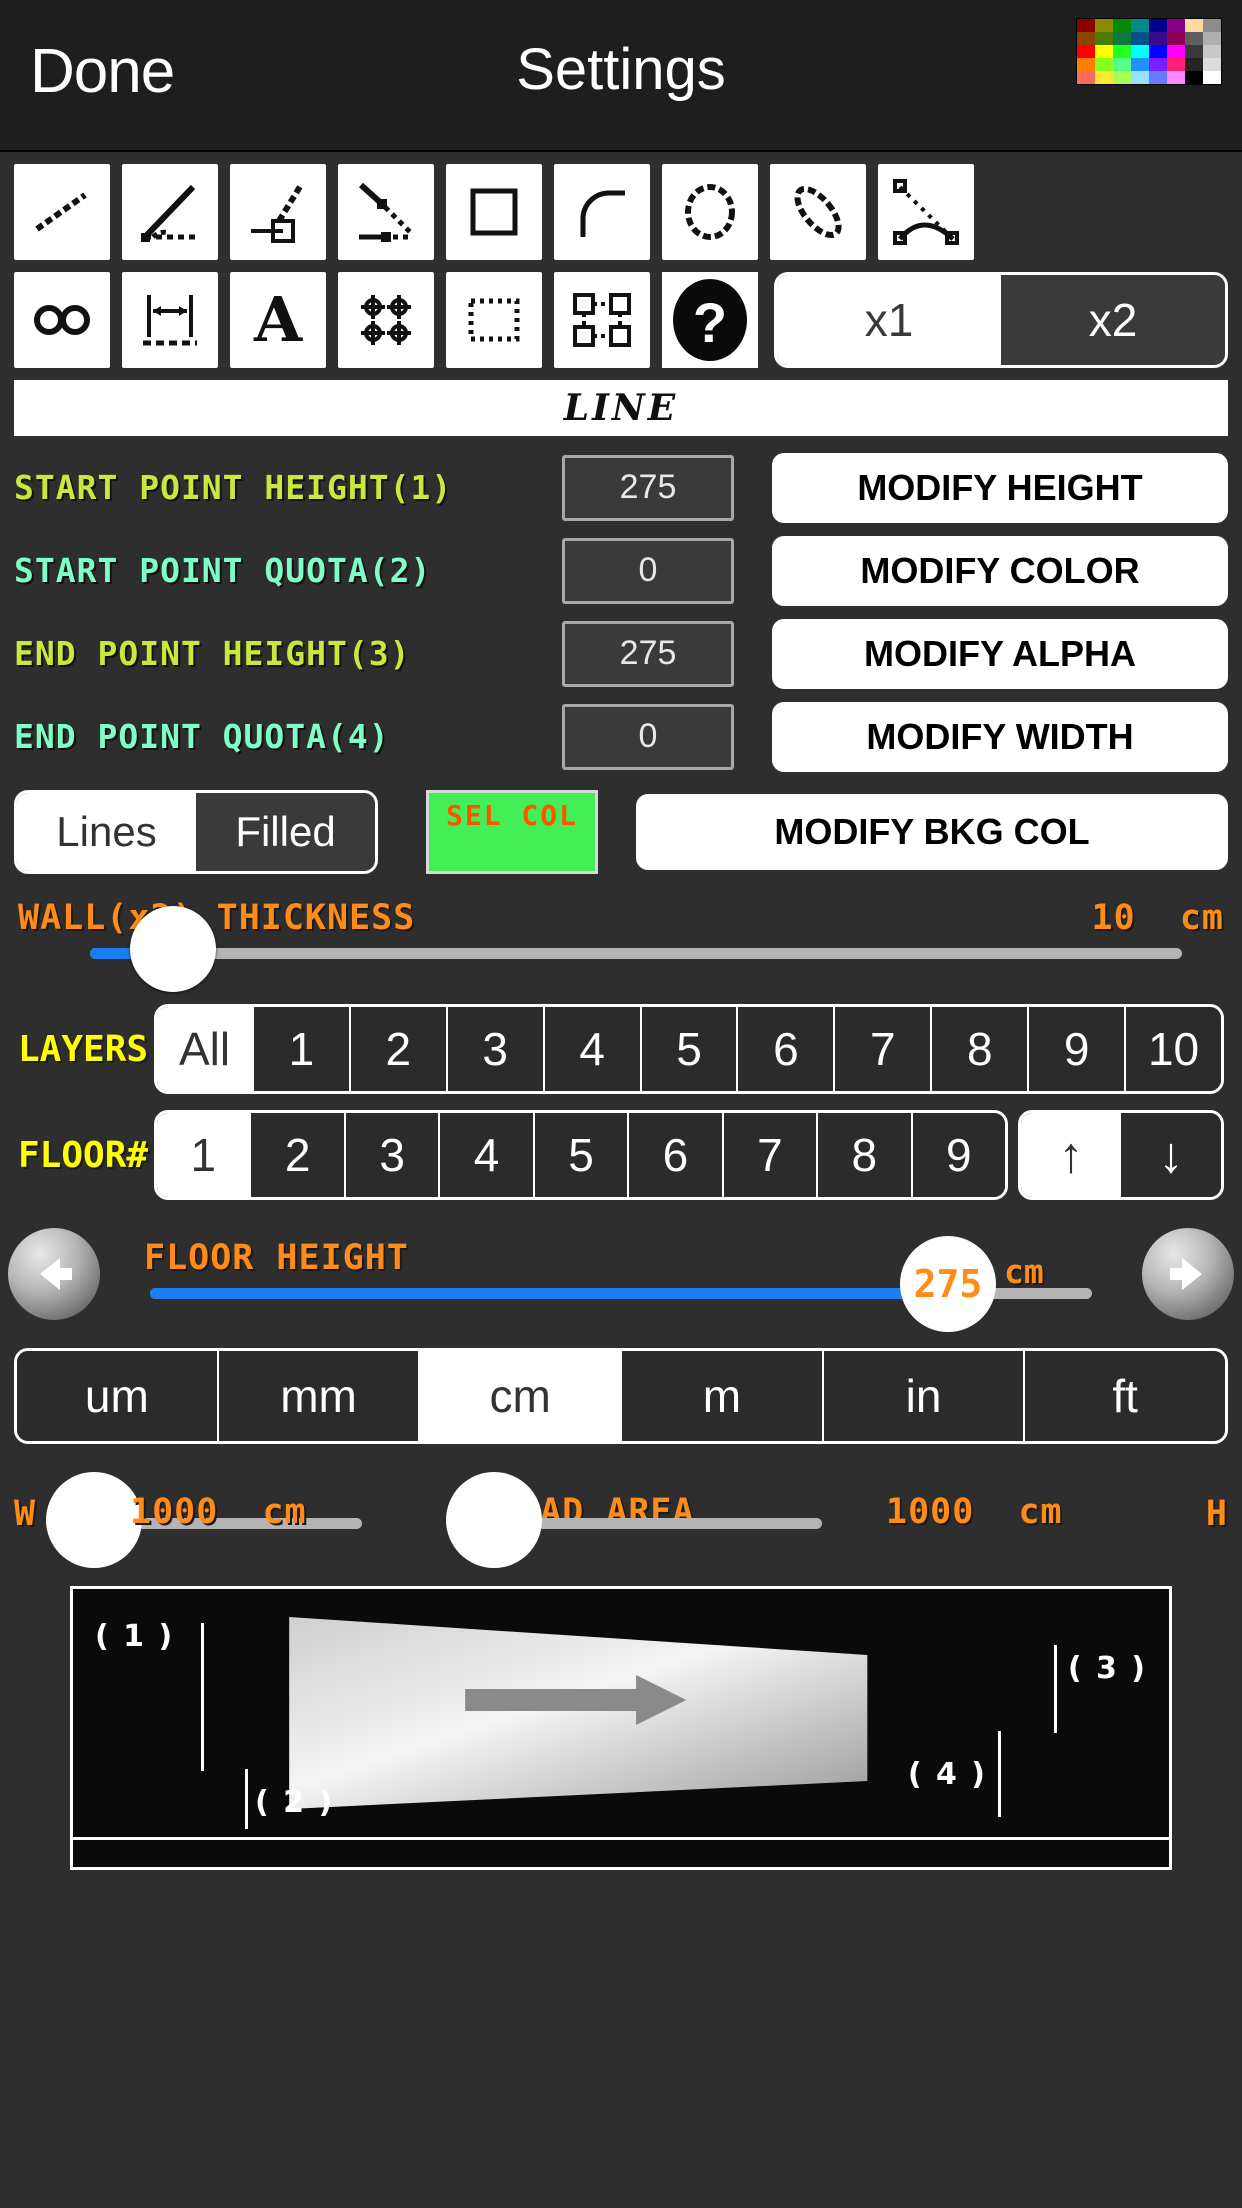 This screenshot has height=2208, width=1242. Describe the element at coordinates (1125, 1396) in the screenshot. I see `units-option-ft: ft` at that location.